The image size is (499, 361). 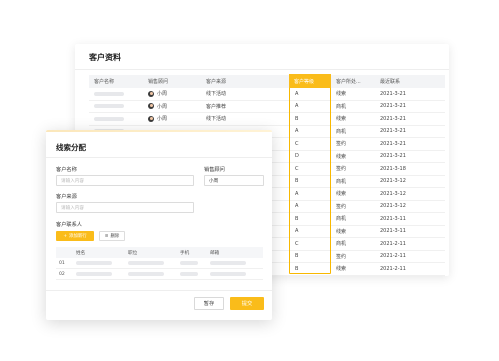 I want to click on trash-icon: ≡, so click(x=106, y=236).